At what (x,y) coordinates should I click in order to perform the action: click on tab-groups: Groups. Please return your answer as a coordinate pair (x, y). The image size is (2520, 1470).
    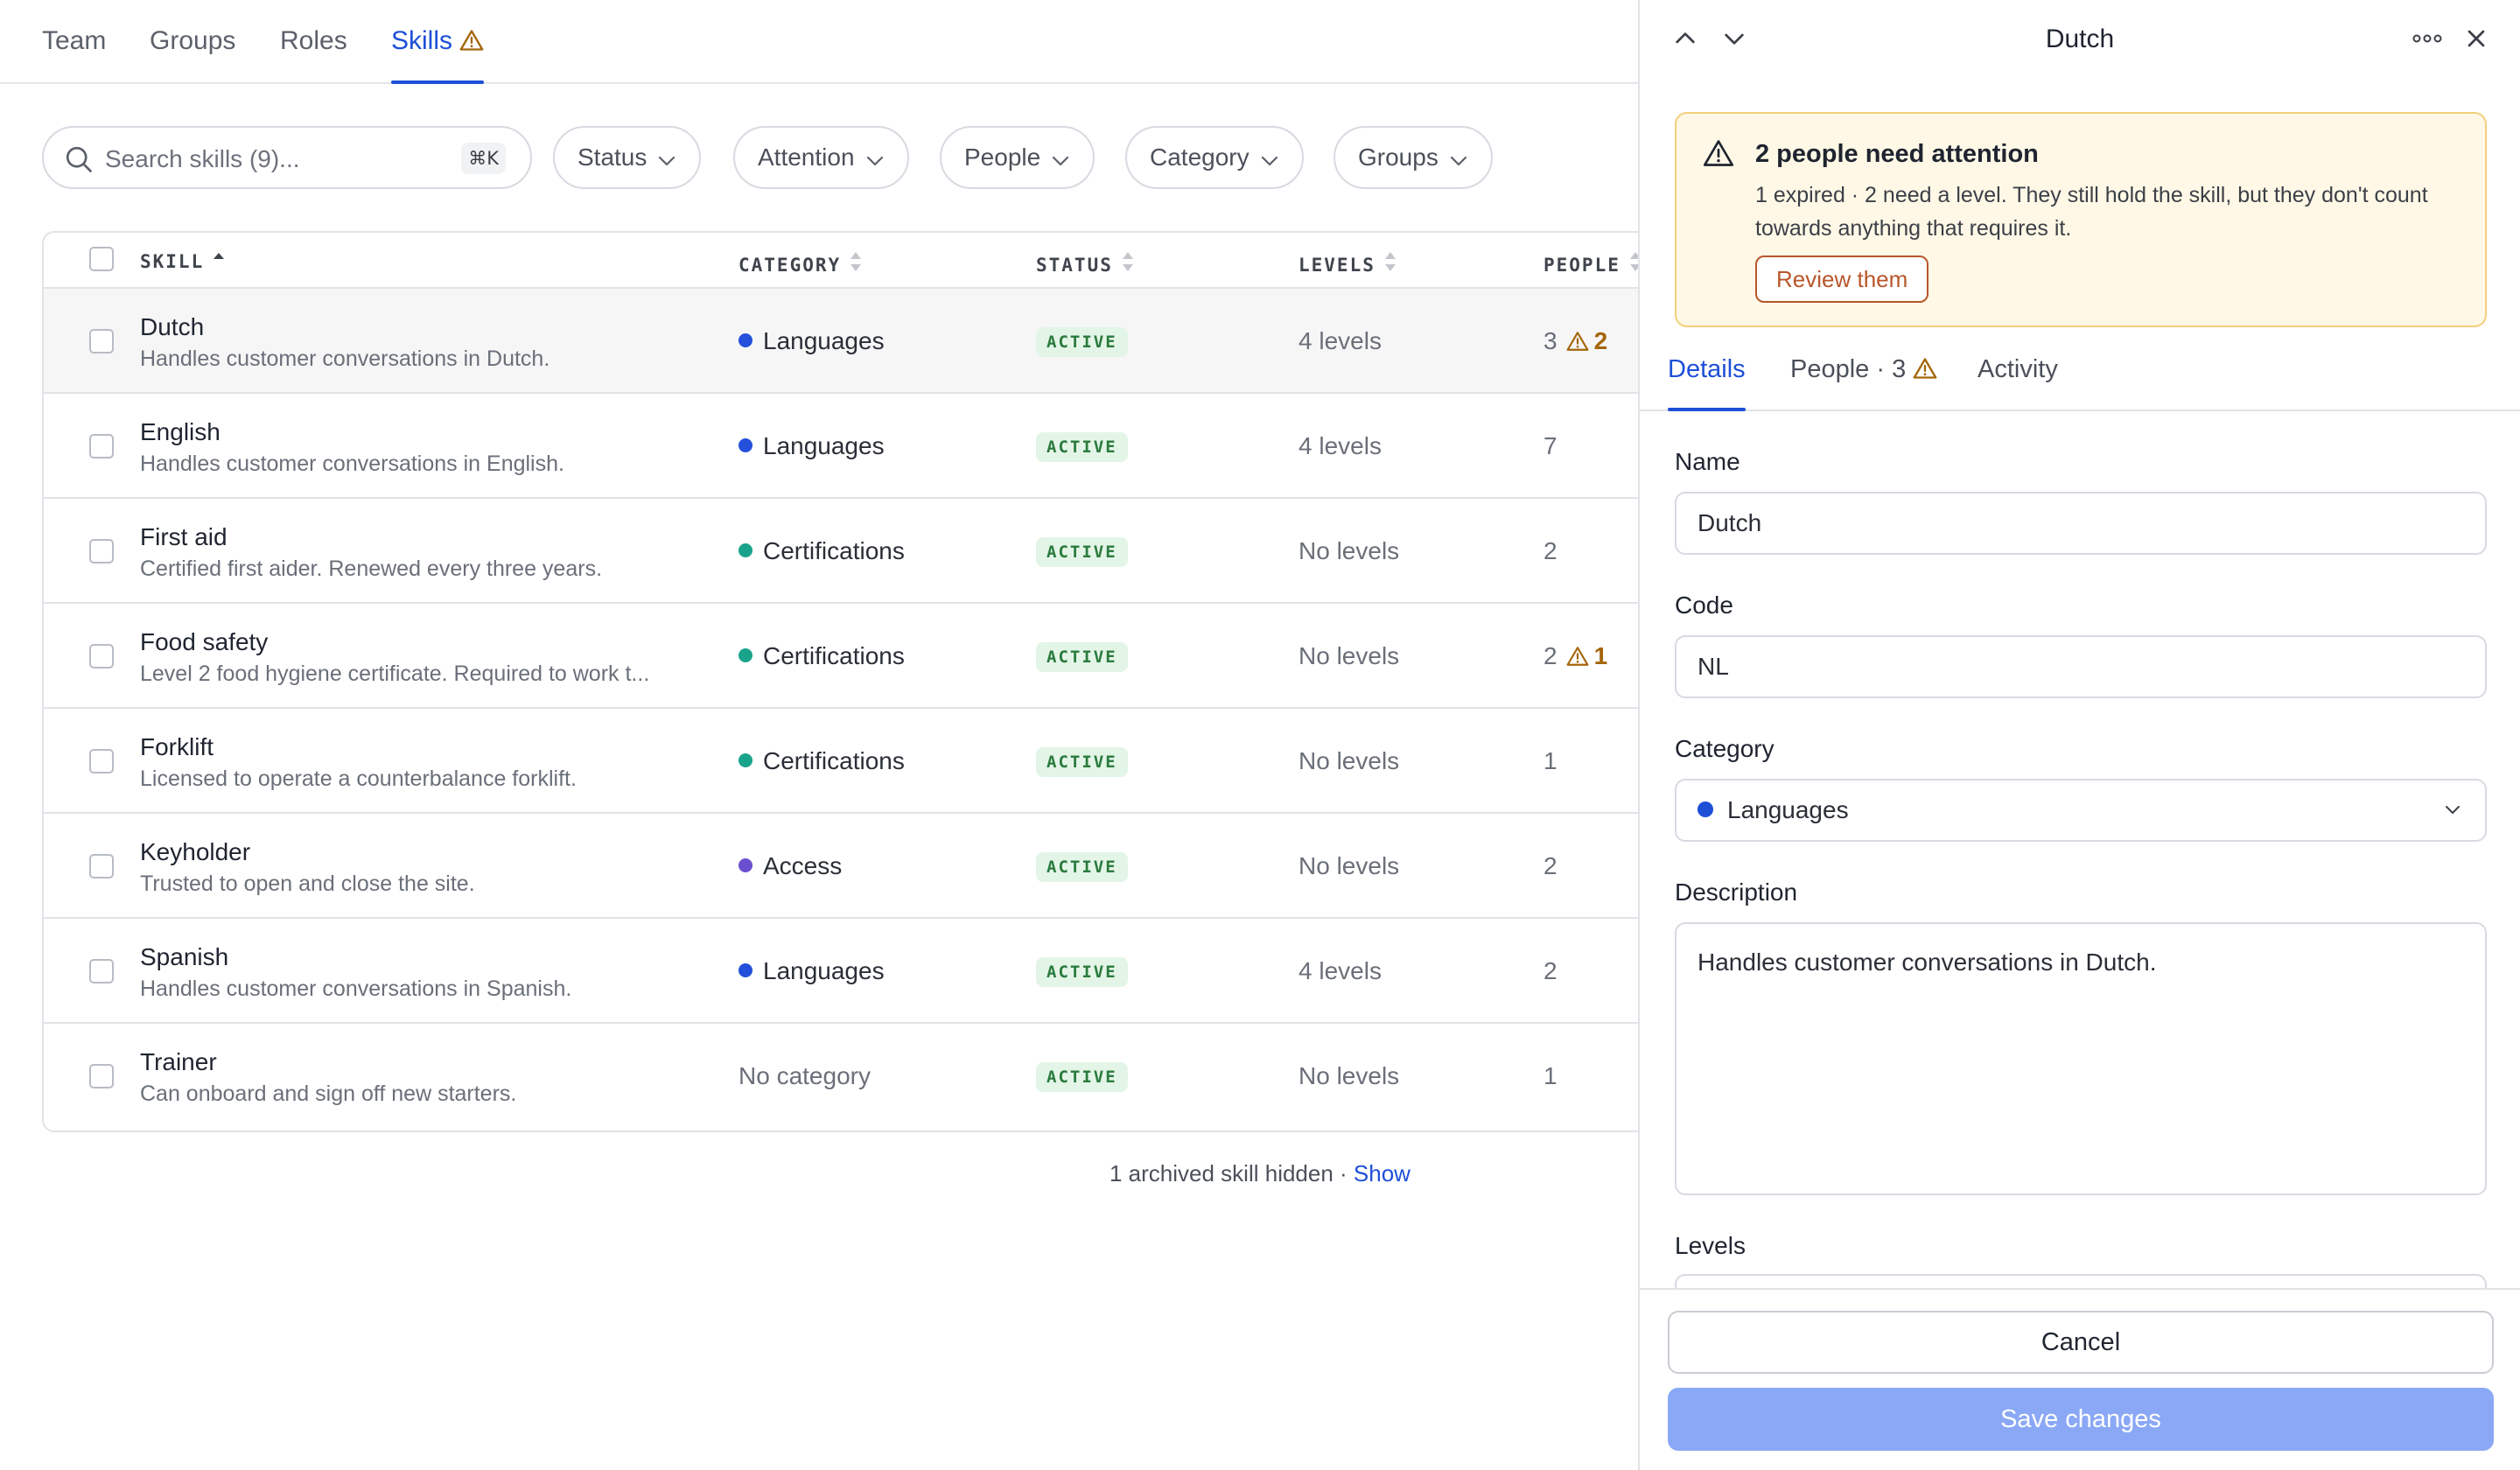
    Looking at the image, I should click on (192, 55).